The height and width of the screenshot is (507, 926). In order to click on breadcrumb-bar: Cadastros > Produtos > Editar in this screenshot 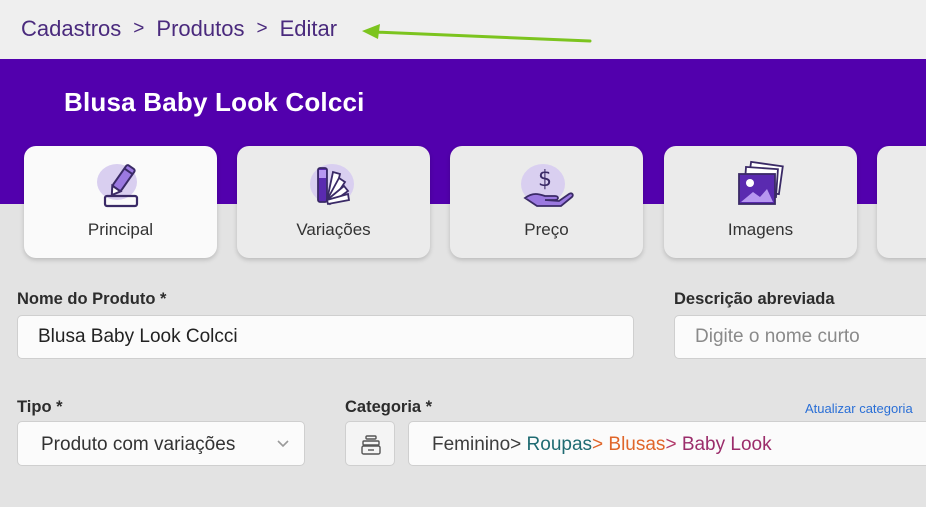, I will do `click(463, 29)`.